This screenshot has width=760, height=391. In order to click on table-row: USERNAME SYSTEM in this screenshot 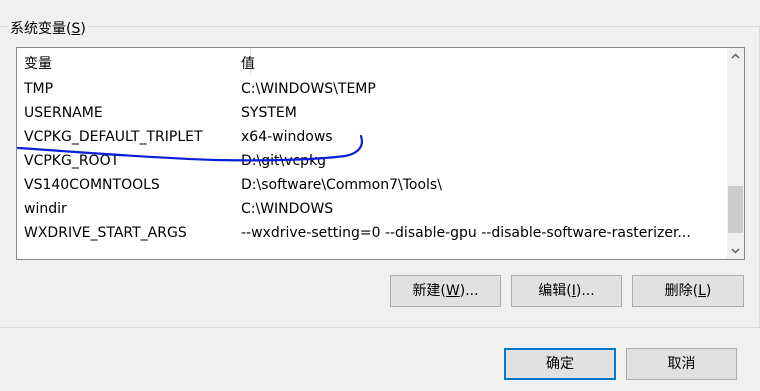, I will do `click(369, 113)`.